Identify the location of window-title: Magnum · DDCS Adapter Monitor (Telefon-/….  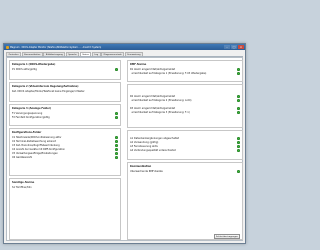
(56, 47).